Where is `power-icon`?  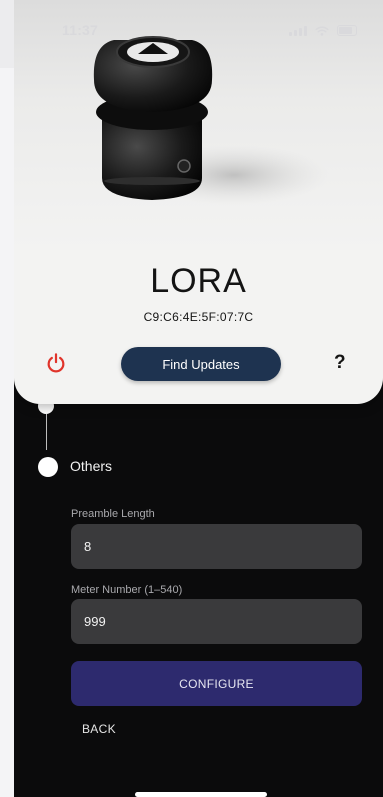 power-icon is located at coordinates (56, 363).